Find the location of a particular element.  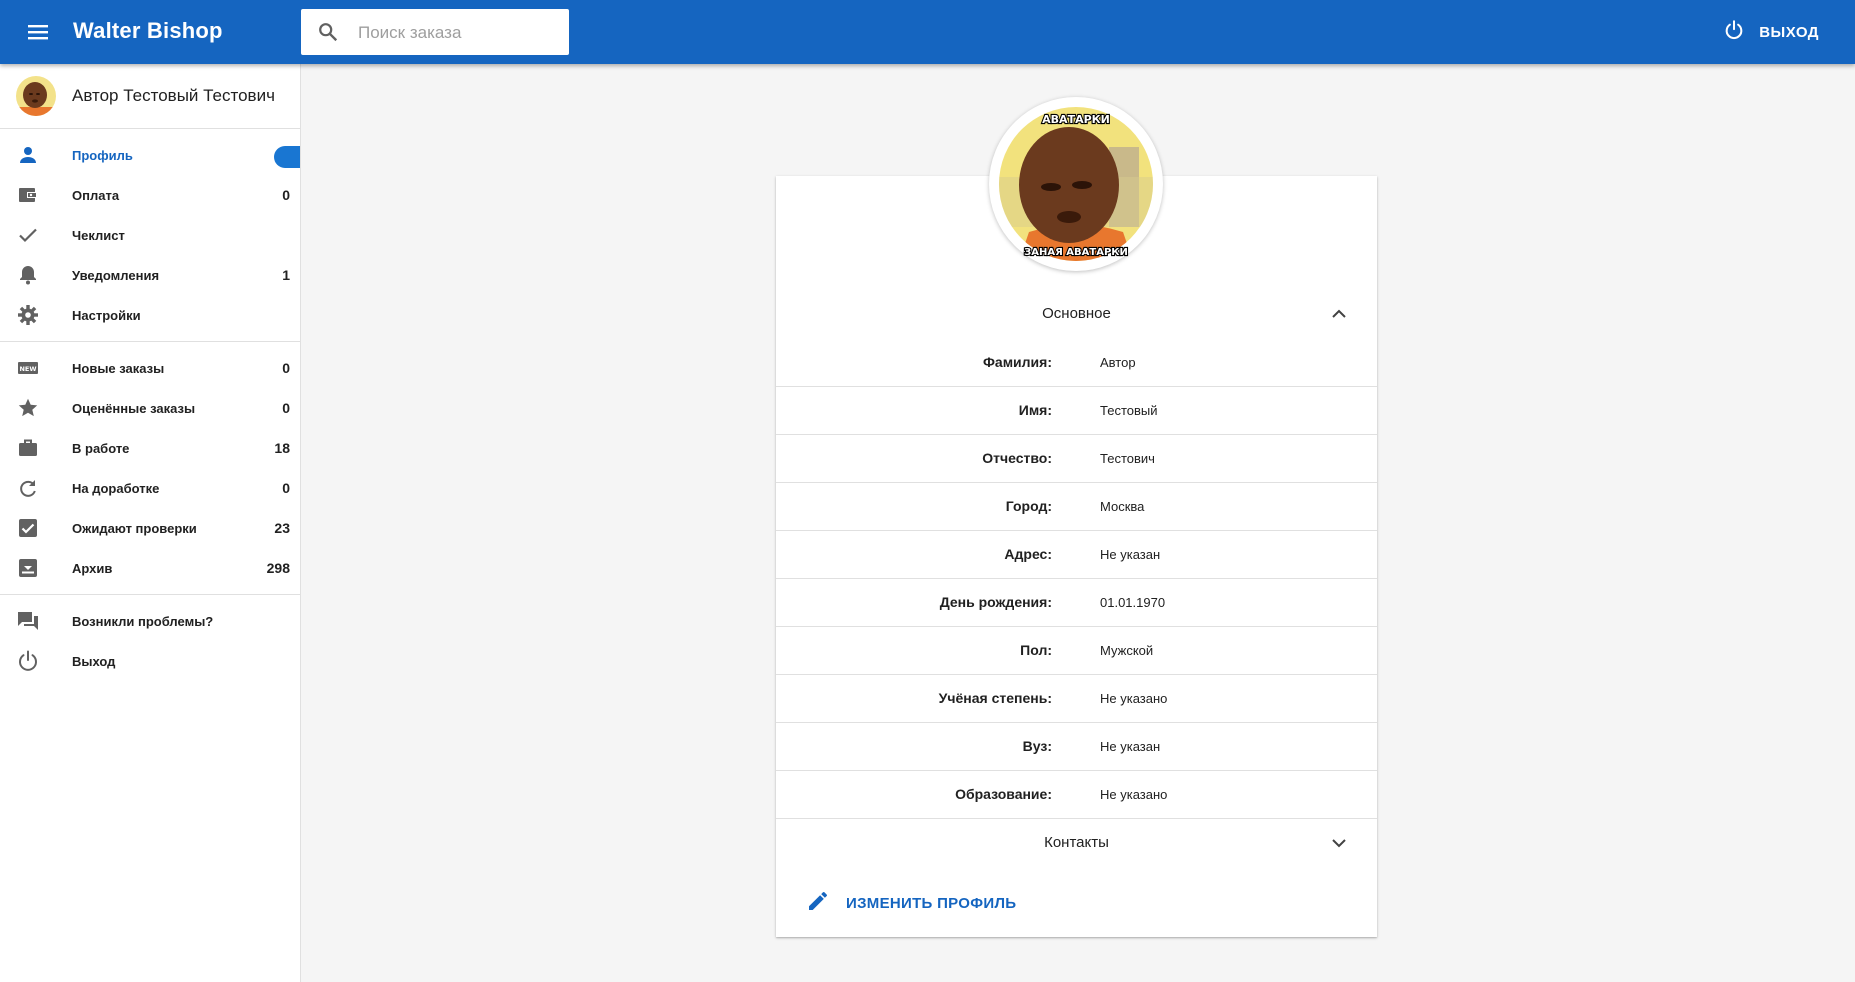

field-label: Учёная степень: is located at coordinates (995, 698).